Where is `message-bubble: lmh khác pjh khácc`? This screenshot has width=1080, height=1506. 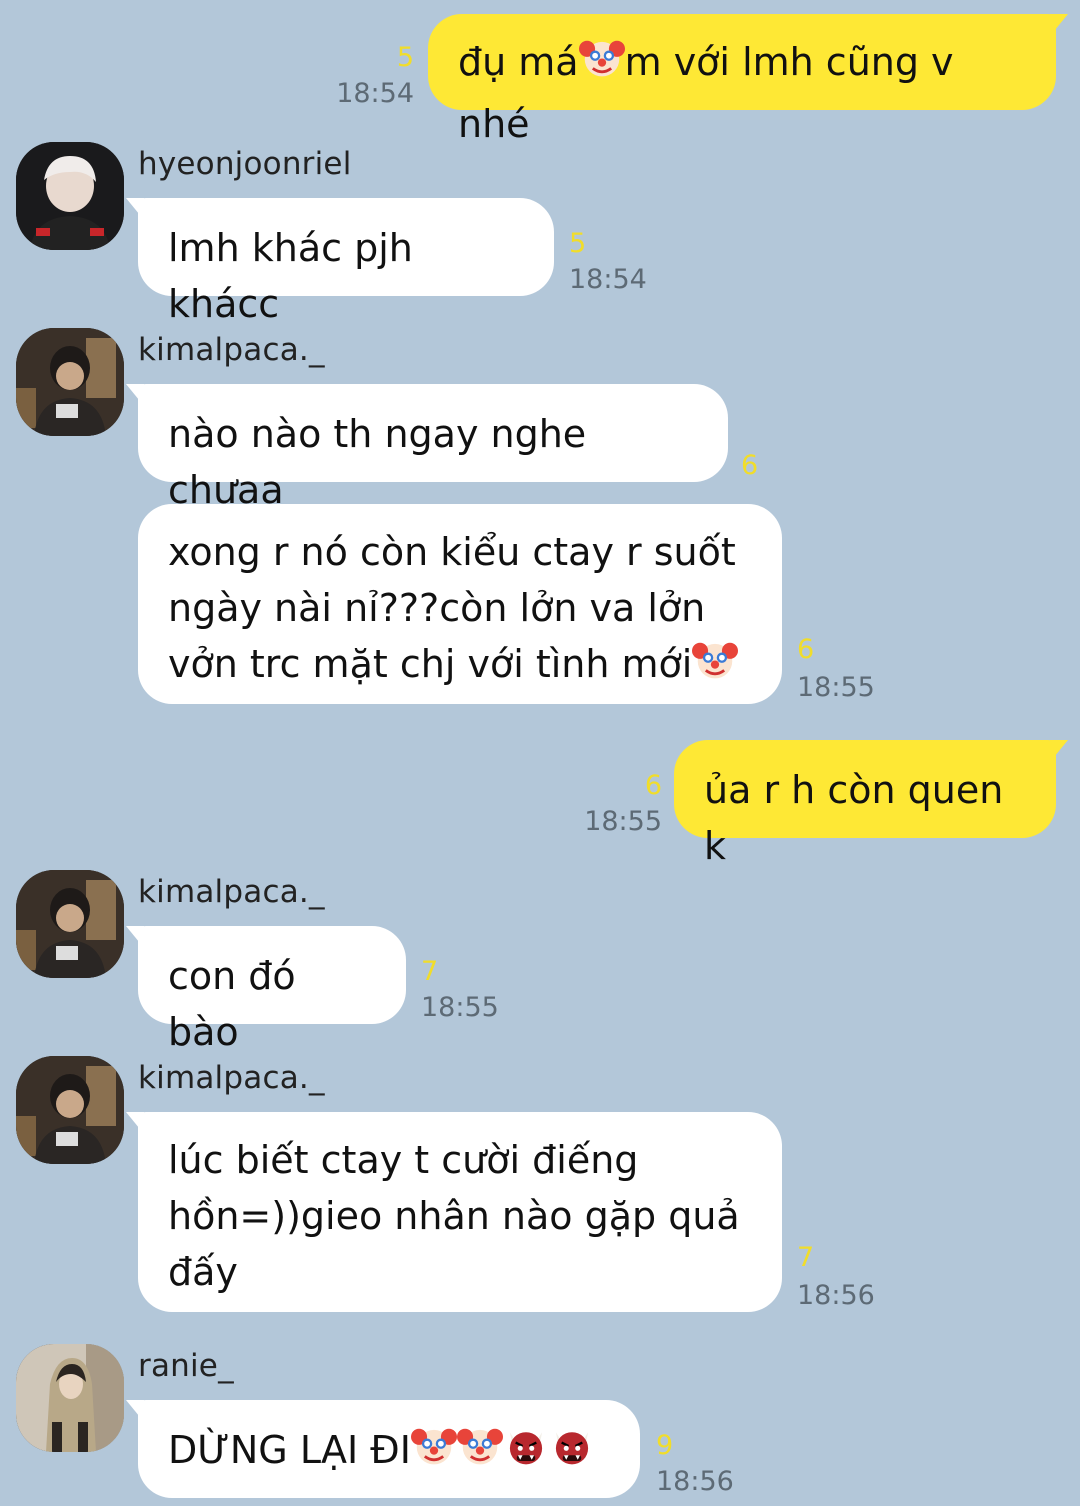
message-bubble: lmh khác pjh khácc is located at coordinates (340, 262).